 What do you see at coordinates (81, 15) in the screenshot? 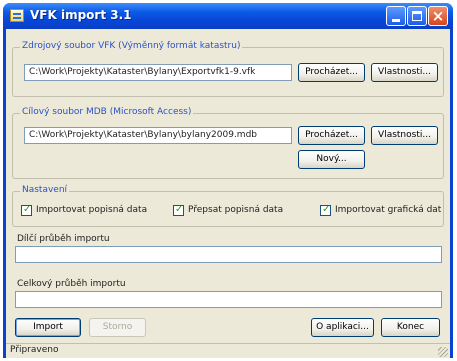
I see `window-title: VFK import 3.1` at bounding box center [81, 15].